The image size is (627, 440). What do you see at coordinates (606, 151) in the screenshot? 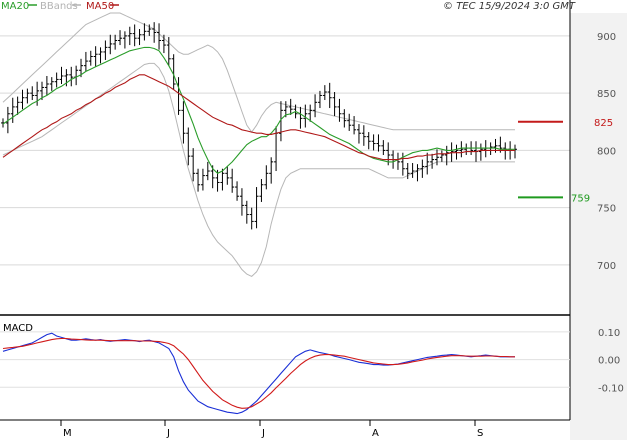
I see `price-tick-label: 800` at bounding box center [606, 151].